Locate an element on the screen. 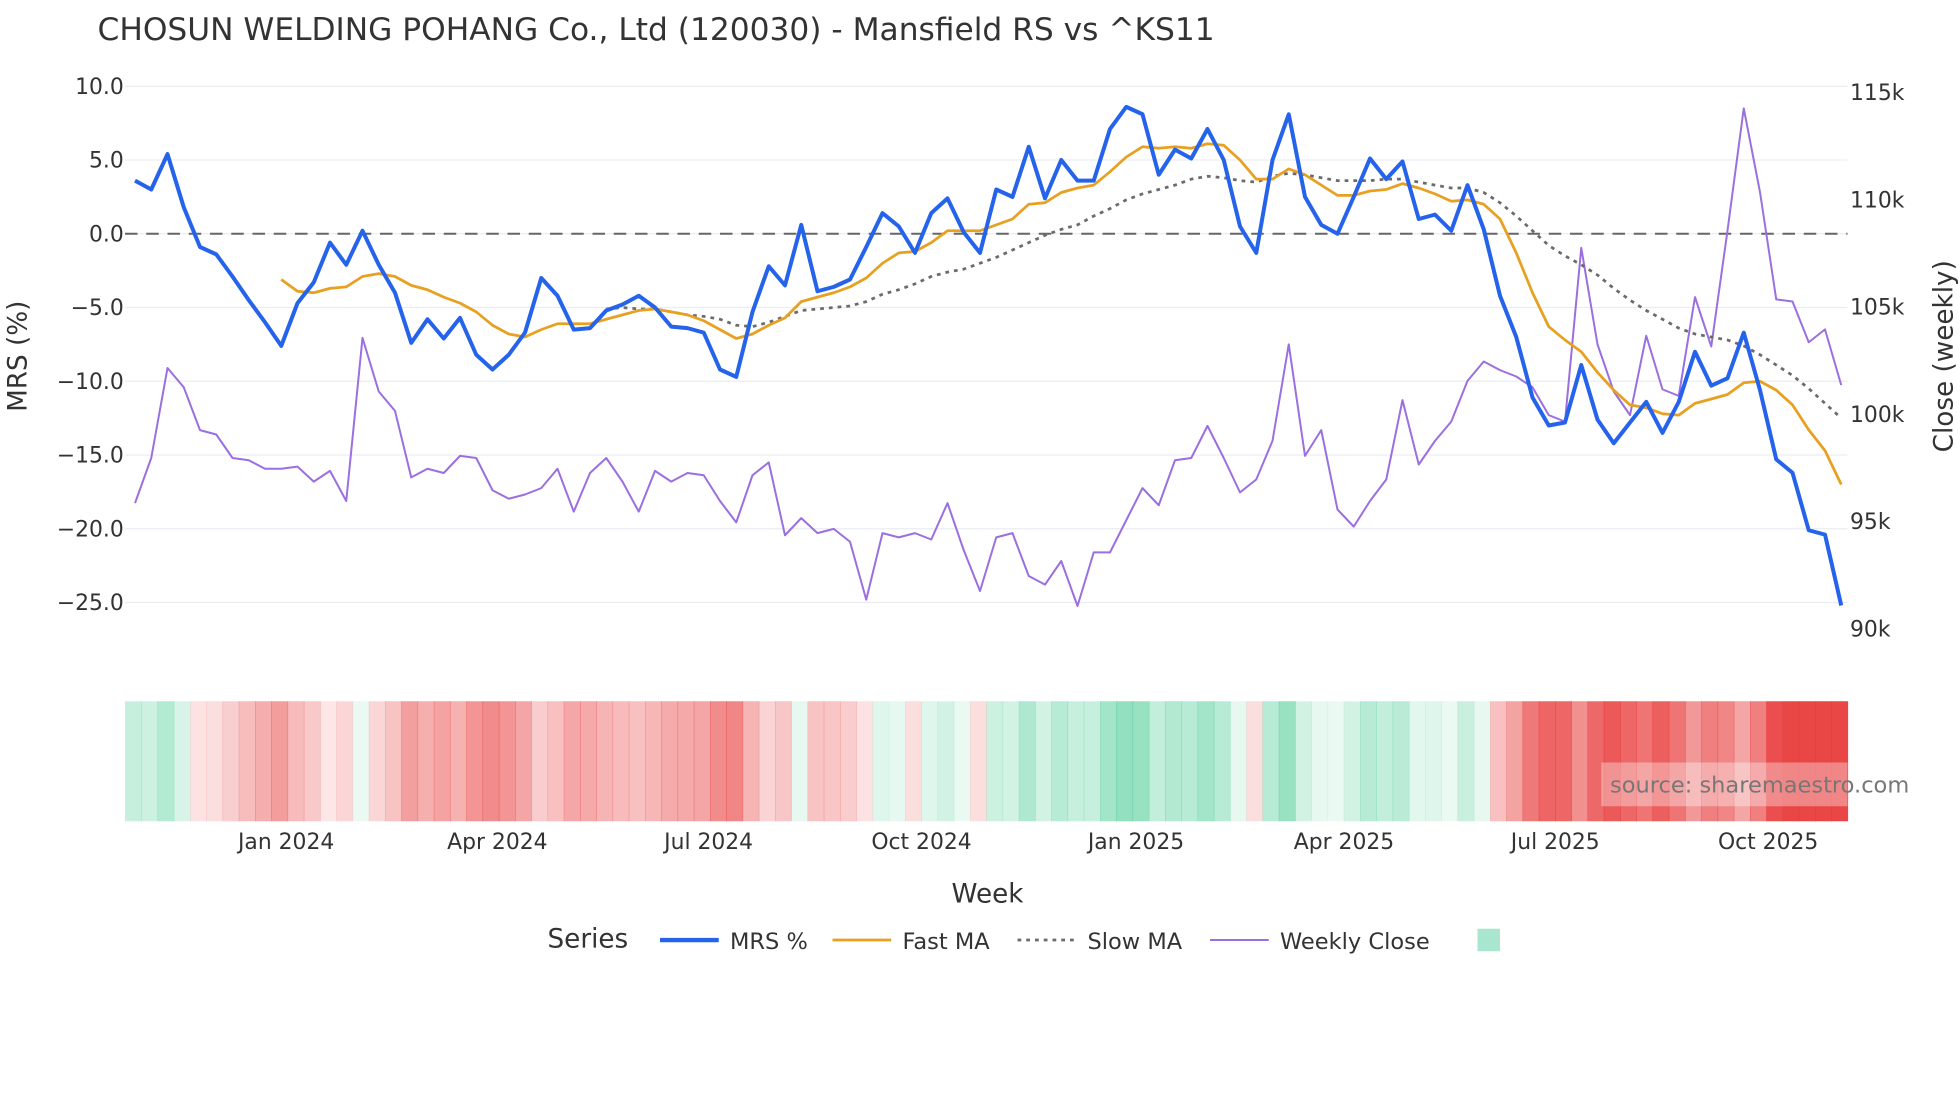 The width and height of the screenshot is (1960, 1102). y-tick-label: −20.0 is located at coordinates (90, 529).